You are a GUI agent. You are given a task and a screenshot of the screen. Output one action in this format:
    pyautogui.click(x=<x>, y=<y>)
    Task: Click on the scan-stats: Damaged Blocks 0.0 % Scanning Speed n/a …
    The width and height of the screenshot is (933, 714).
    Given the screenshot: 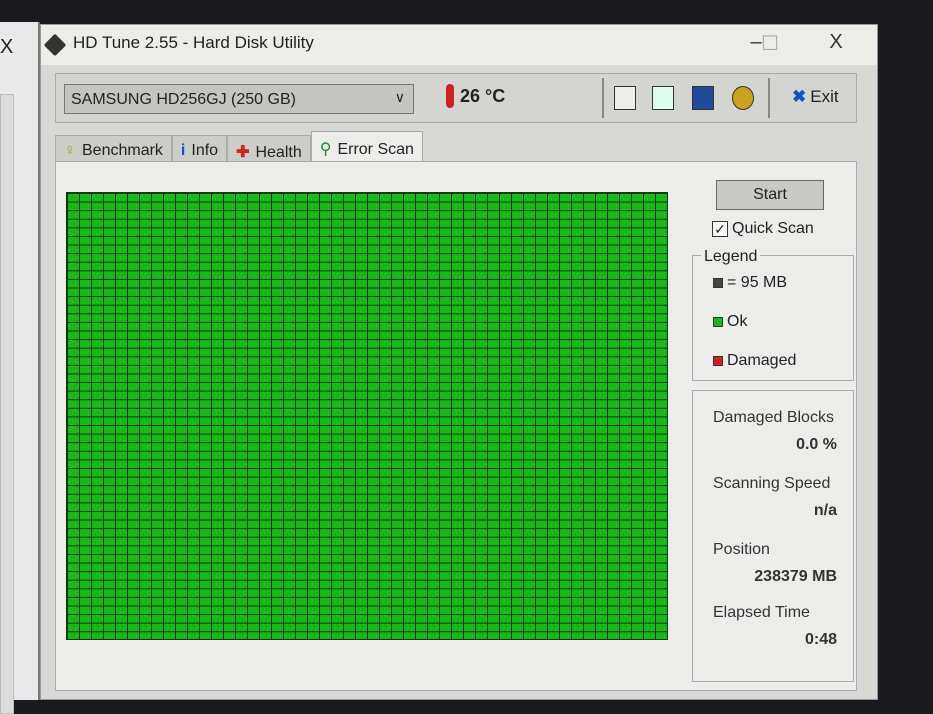 What is the action you would take?
    pyautogui.click(x=773, y=536)
    